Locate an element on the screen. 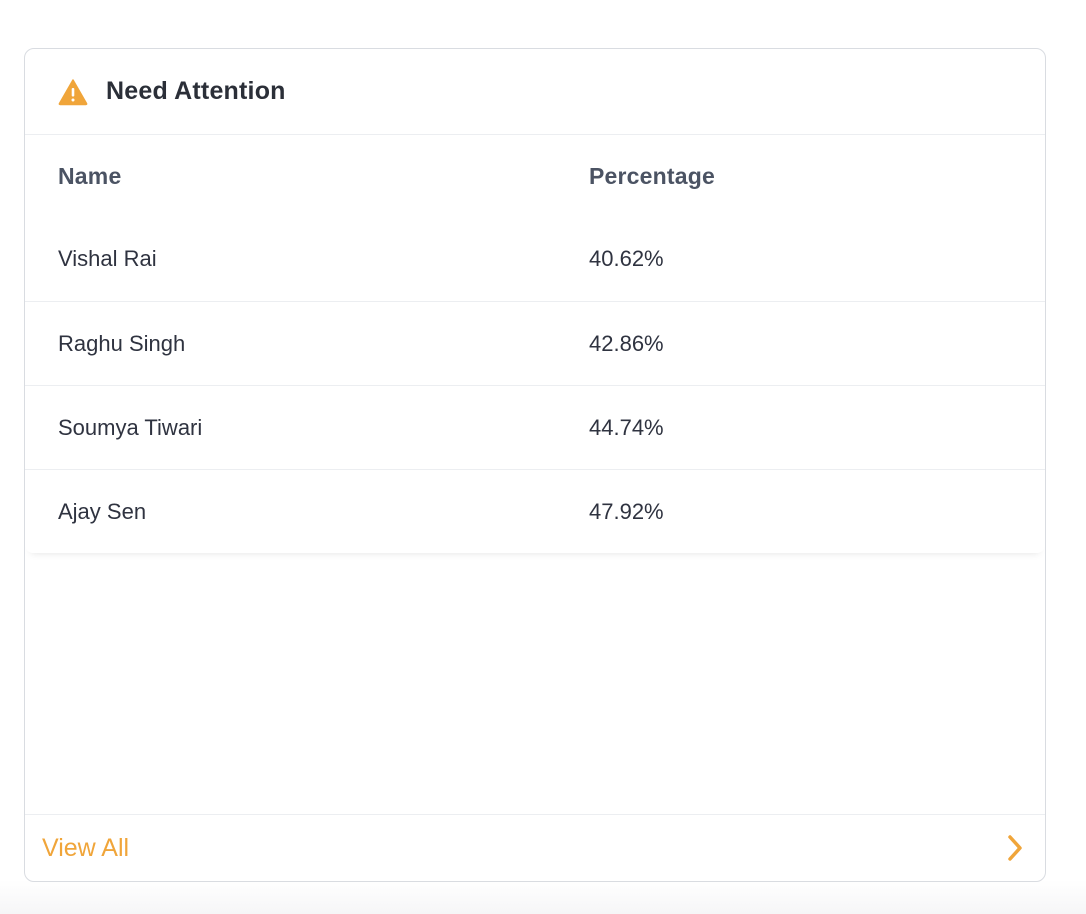 The height and width of the screenshot is (914, 1086). card-header: Need Attention is located at coordinates (535, 92).